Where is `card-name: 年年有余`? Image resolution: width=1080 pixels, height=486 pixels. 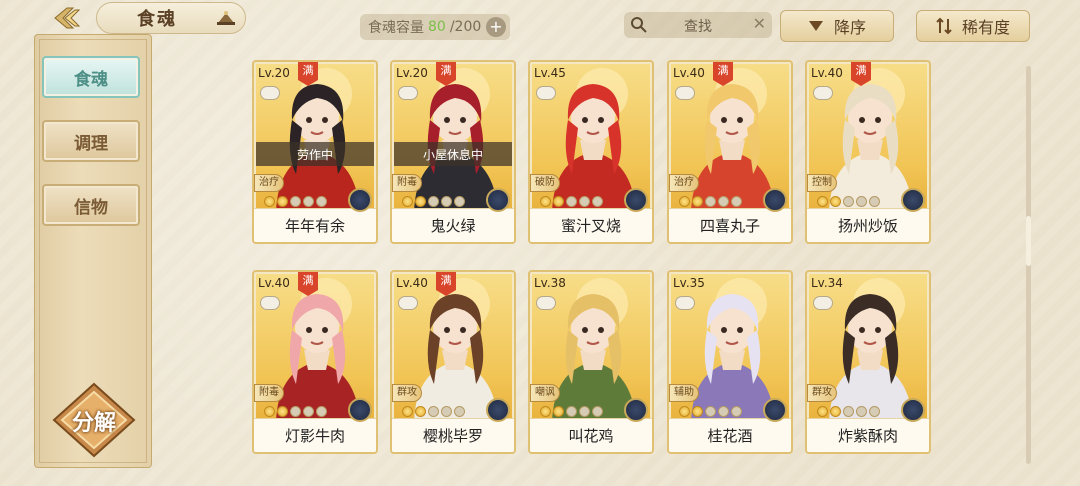
card-name: 年年有余 is located at coordinates (315, 225).